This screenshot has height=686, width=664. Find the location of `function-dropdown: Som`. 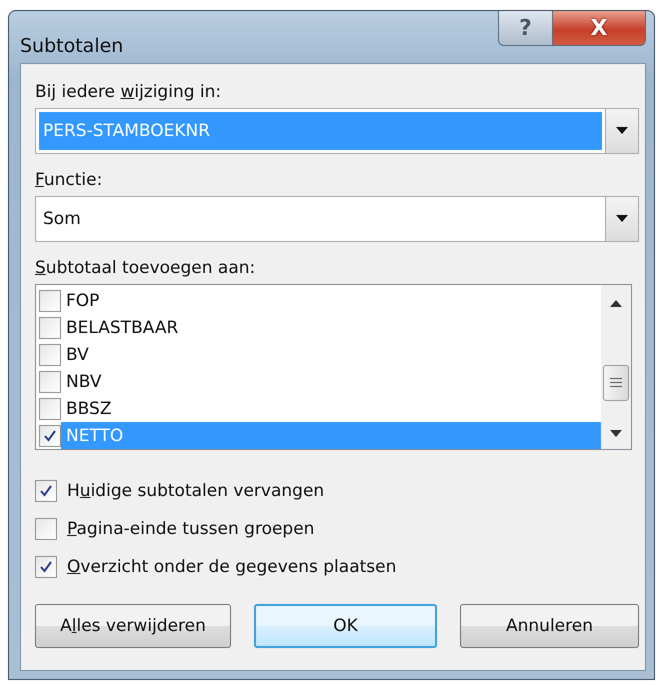

function-dropdown: Som is located at coordinates (337, 219).